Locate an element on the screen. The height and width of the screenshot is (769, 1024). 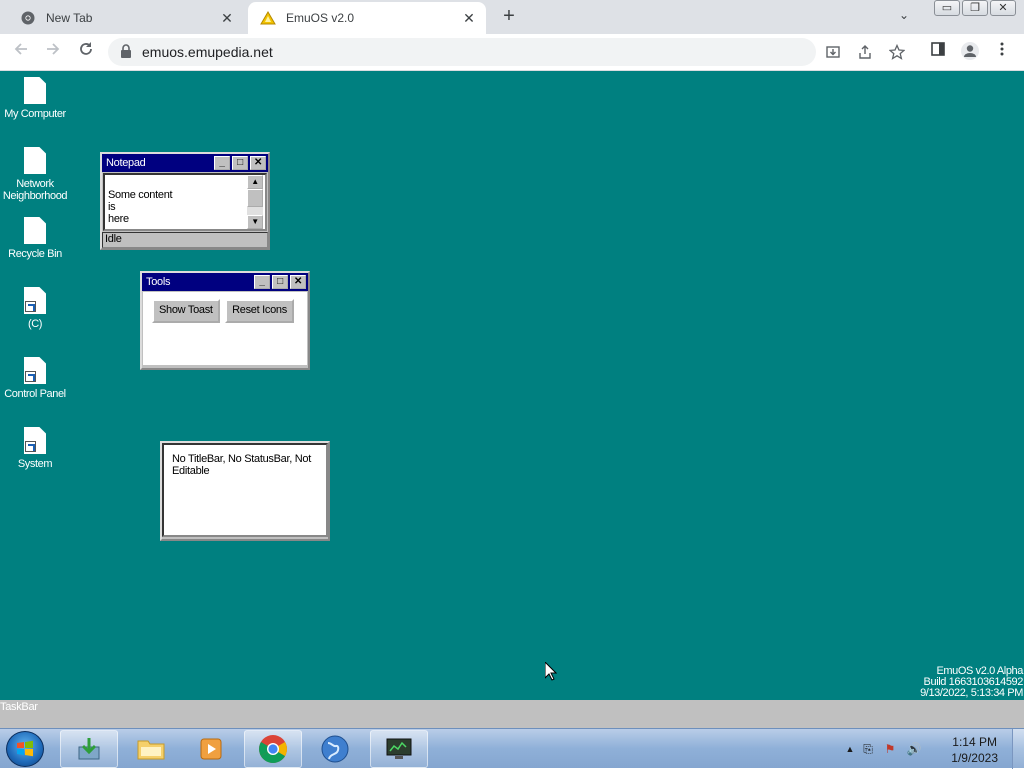
download-manager-icon is located at coordinates (89, 749).